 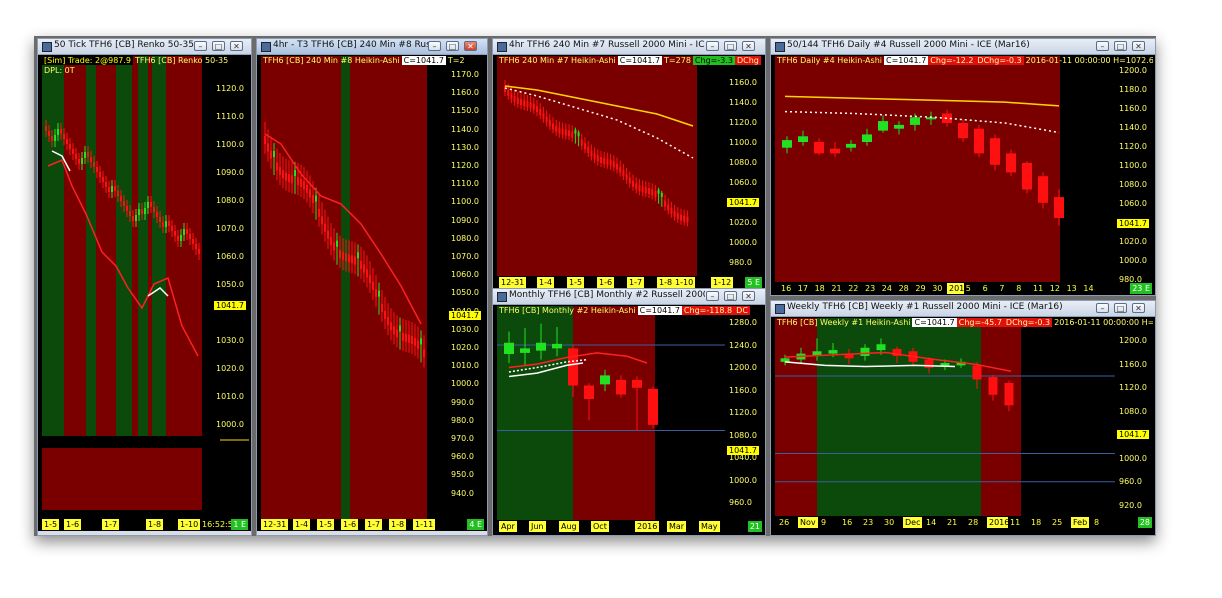 What do you see at coordinates (1038, 288) in the screenshot?
I see `time-label: 11` at bounding box center [1038, 288].